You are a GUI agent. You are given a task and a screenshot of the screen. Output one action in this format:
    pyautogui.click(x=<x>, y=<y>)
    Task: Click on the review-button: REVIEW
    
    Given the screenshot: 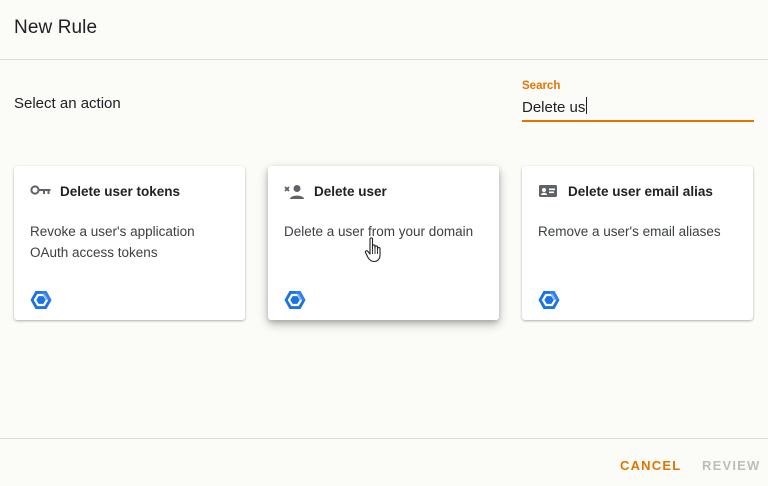 What is the action you would take?
    pyautogui.click(x=731, y=465)
    